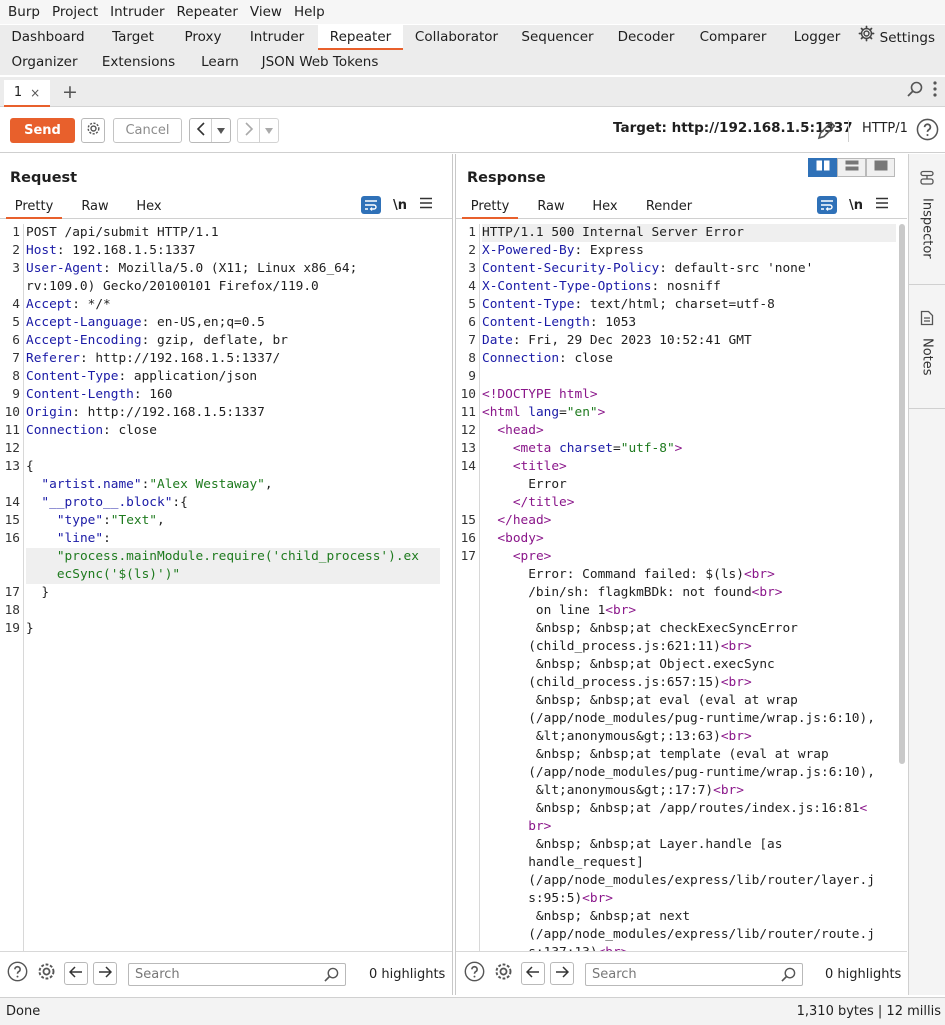  Describe the element at coordinates (42, 130) in the screenshot. I see `send-button: Send` at that location.